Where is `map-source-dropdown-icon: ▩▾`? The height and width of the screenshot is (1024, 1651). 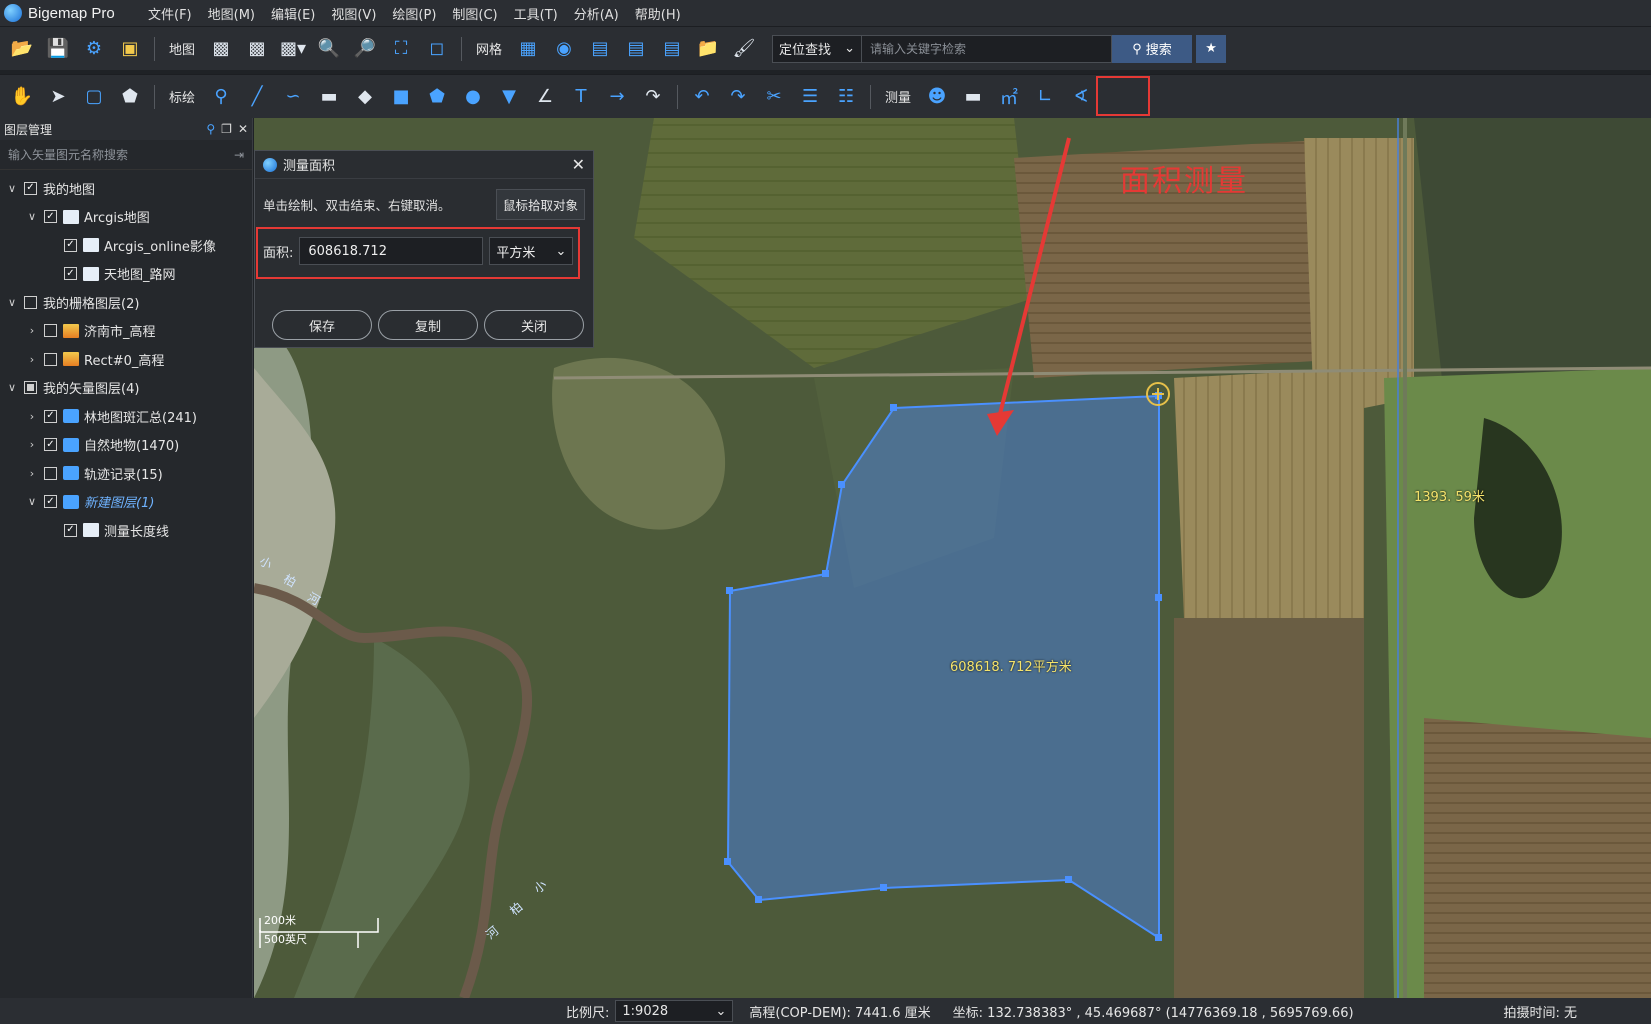 map-source-dropdown-icon: ▩▾ is located at coordinates (293, 49).